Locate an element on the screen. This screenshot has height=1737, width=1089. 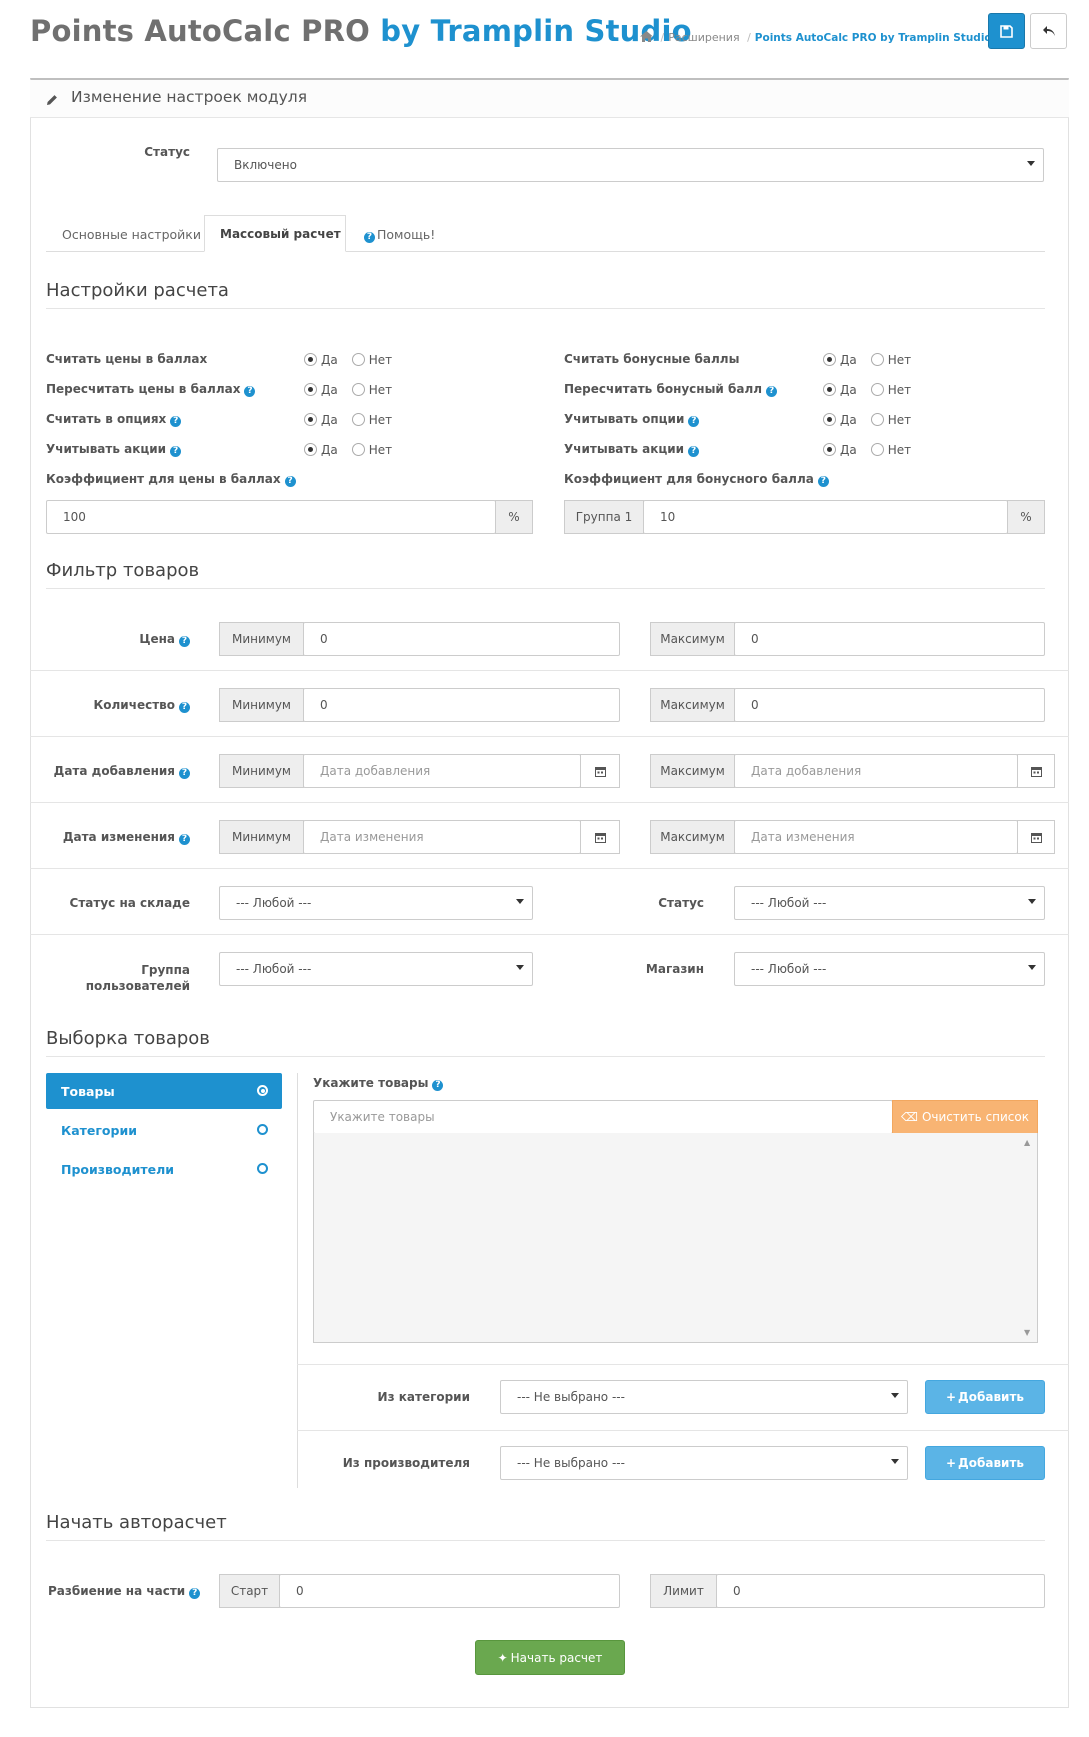
radio-group-right-1: Да Нет is located at coordinates (867, 390).